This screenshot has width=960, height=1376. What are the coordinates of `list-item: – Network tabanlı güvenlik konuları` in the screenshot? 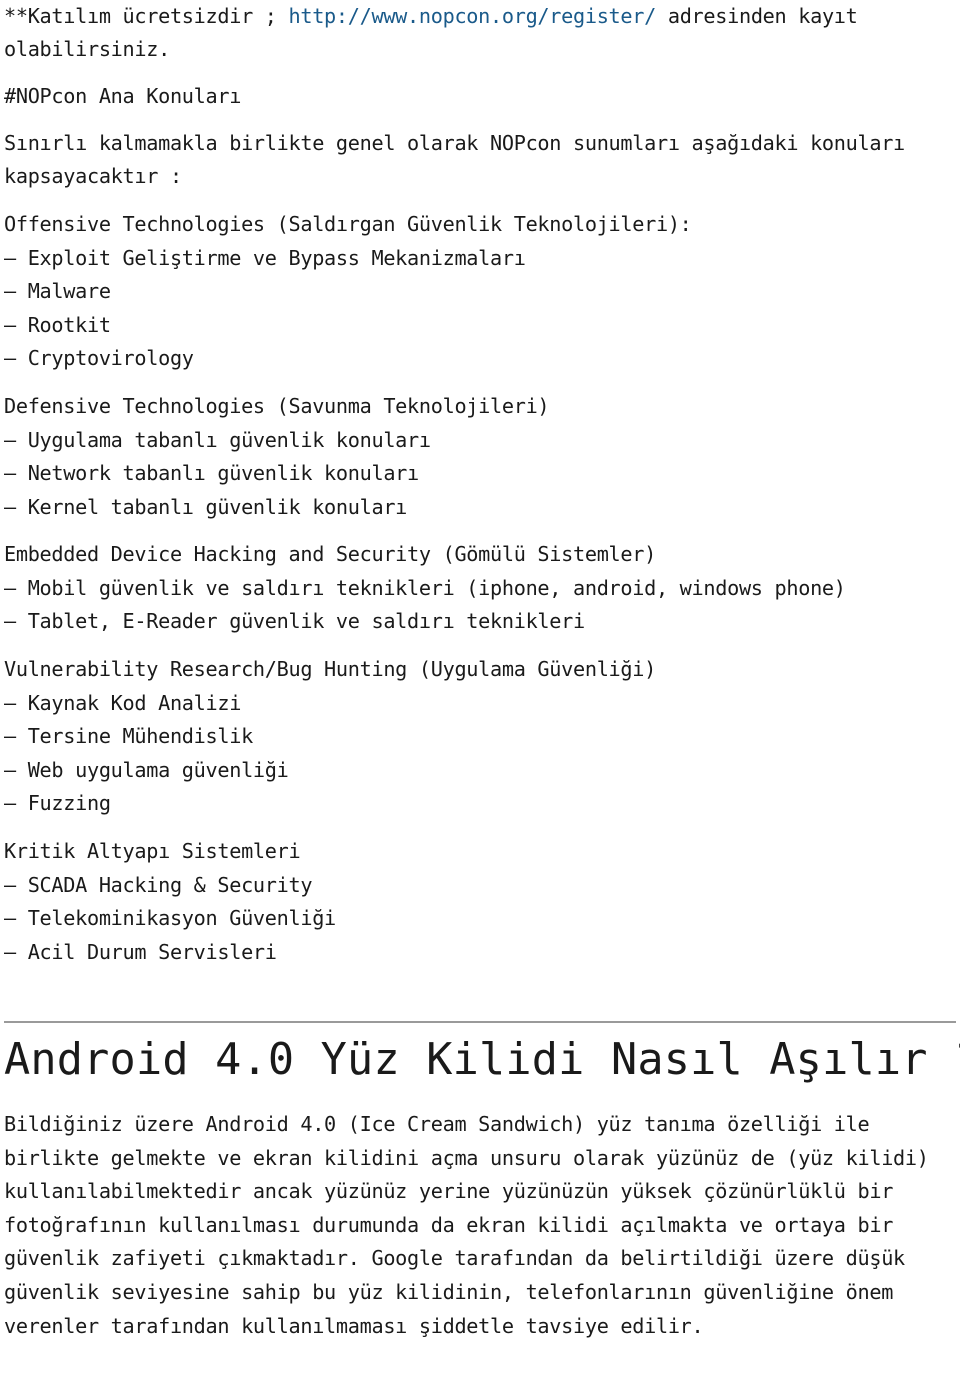 It's located at (211, 473).